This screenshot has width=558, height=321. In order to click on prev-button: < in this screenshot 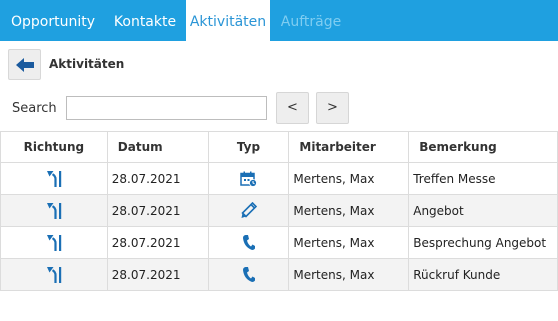, I will do `click(292, 108)`.